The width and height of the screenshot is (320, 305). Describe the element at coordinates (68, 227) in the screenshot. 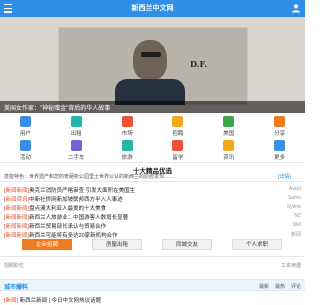

I see `news-title: 新西兰贸易部长承认与贸易合作` at that location.